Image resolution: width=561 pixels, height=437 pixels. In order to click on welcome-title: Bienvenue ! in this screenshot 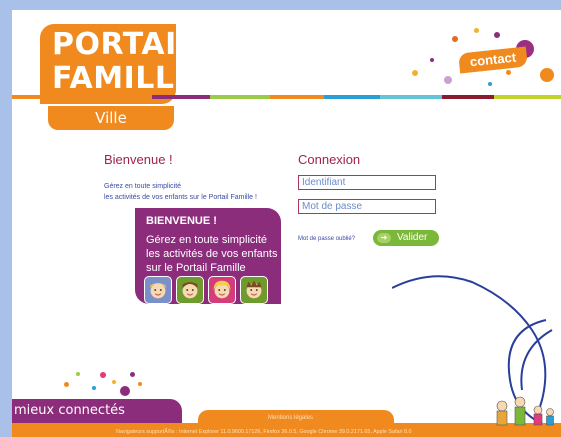, I will do `click(138, 159)`.